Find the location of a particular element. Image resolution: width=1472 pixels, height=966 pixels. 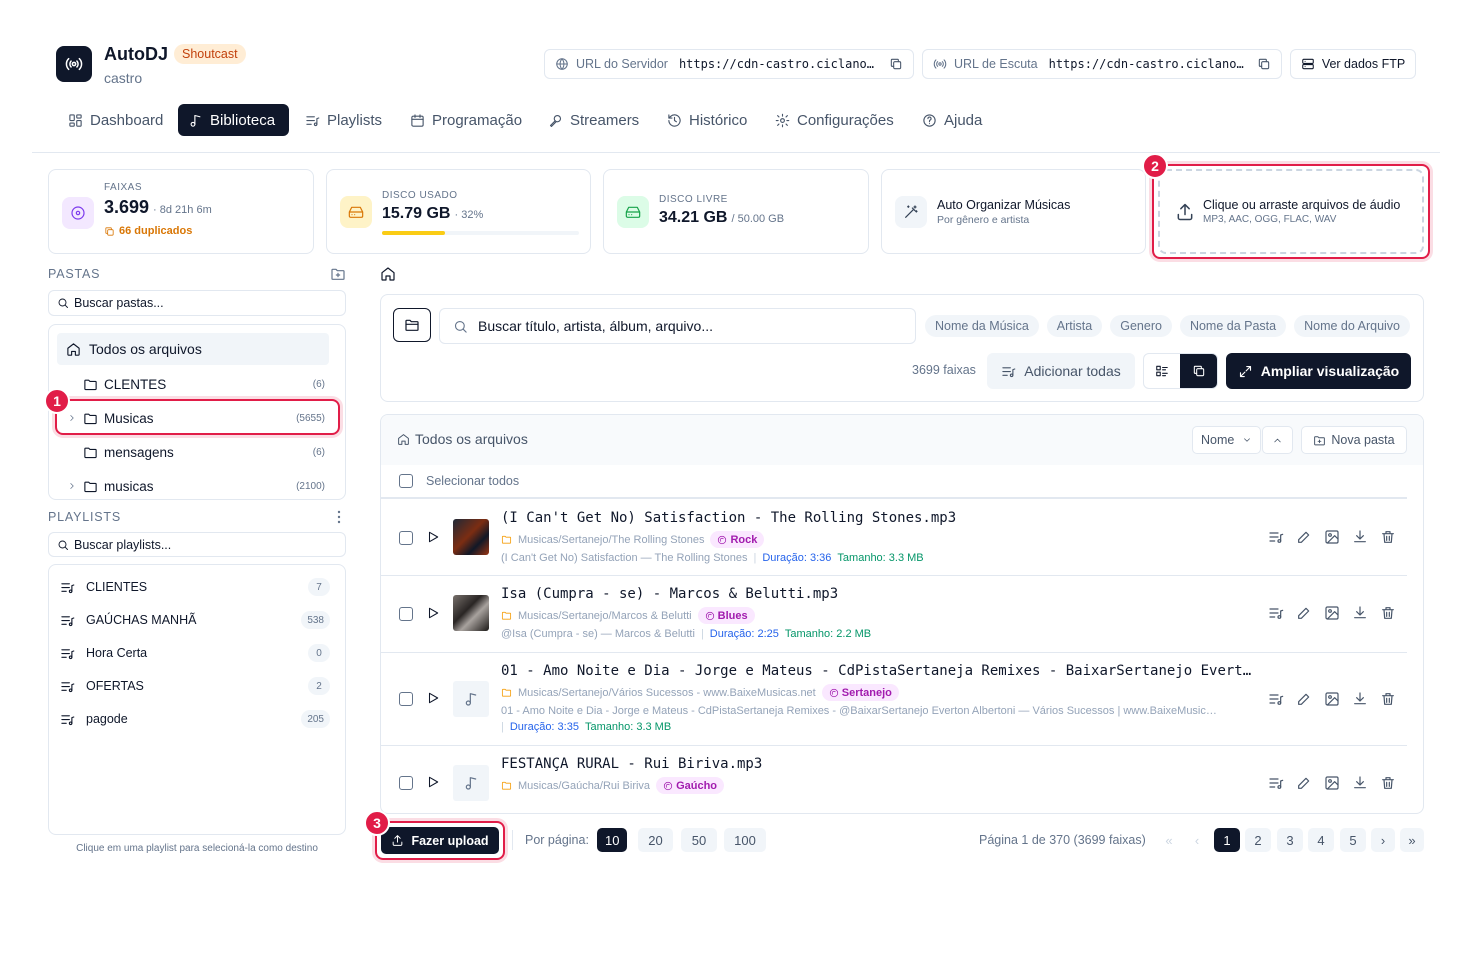

per-page-20: 20 is located at coordinates (655, 840).